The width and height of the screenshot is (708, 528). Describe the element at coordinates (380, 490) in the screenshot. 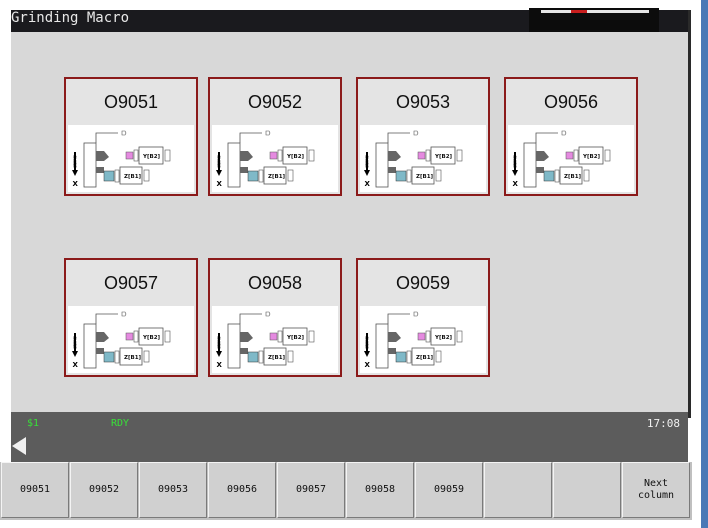

I see `softkey-6: 09058` at that location.